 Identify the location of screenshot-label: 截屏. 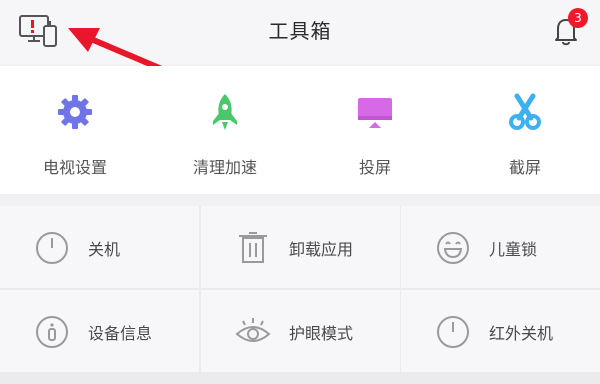
(524, 167).